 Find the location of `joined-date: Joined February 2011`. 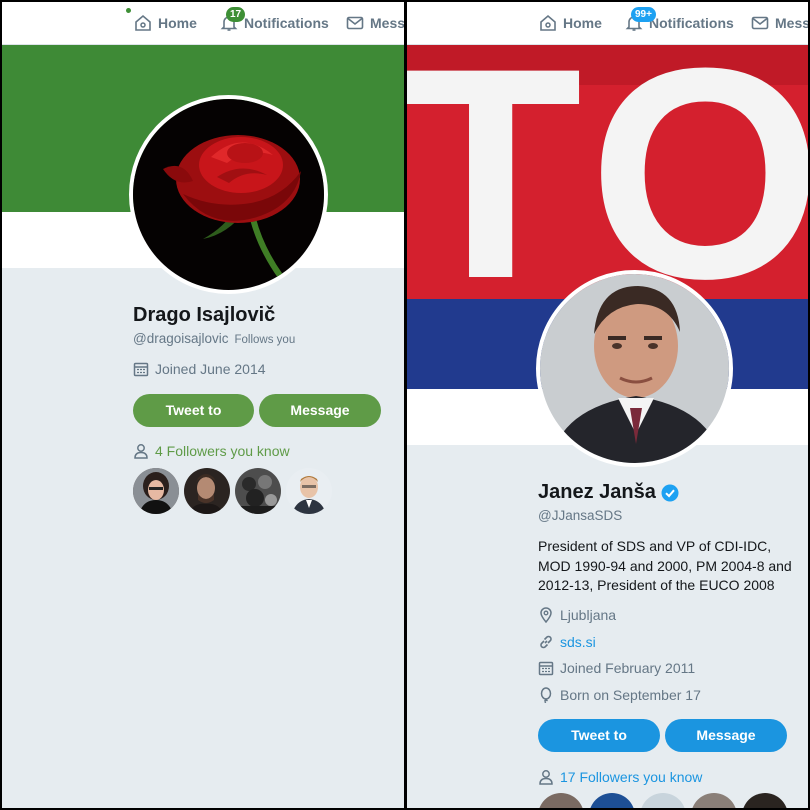

joined-date: Joined February 2011 is located at coordinates (616, 668).